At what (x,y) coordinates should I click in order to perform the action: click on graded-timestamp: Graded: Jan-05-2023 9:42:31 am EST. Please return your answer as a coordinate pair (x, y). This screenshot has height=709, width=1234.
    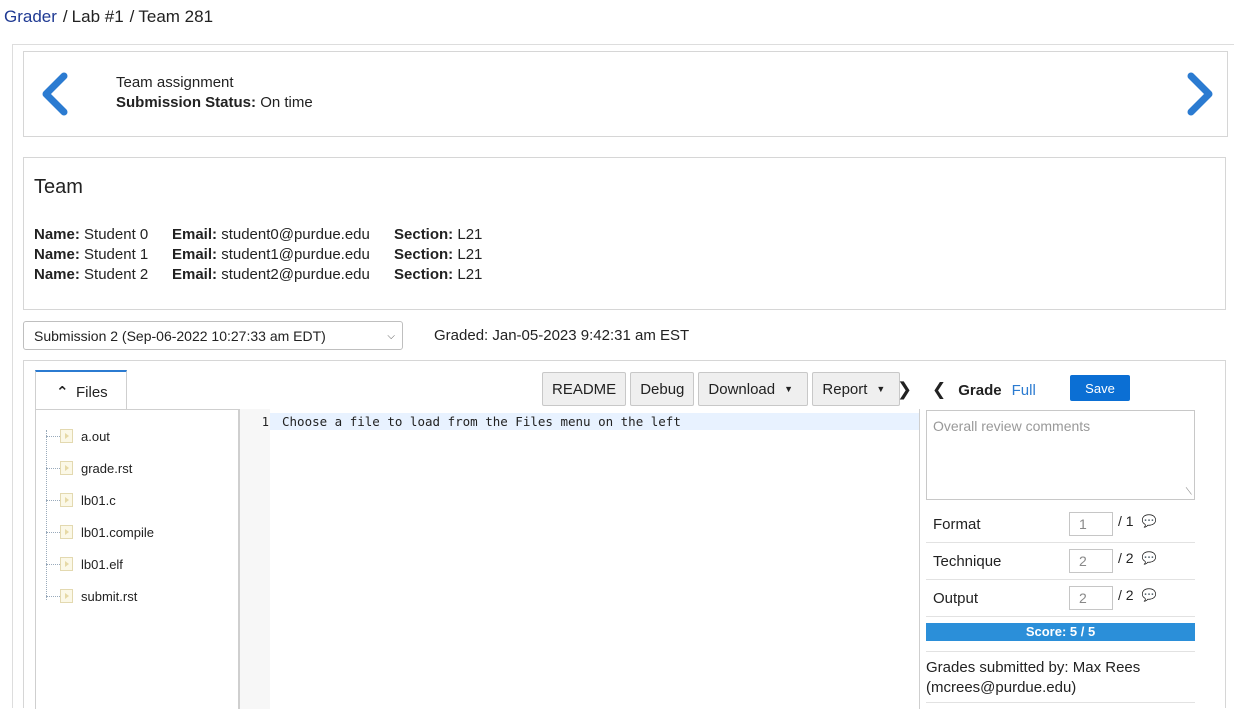
    Looking at the image, I should click on (562, 335).